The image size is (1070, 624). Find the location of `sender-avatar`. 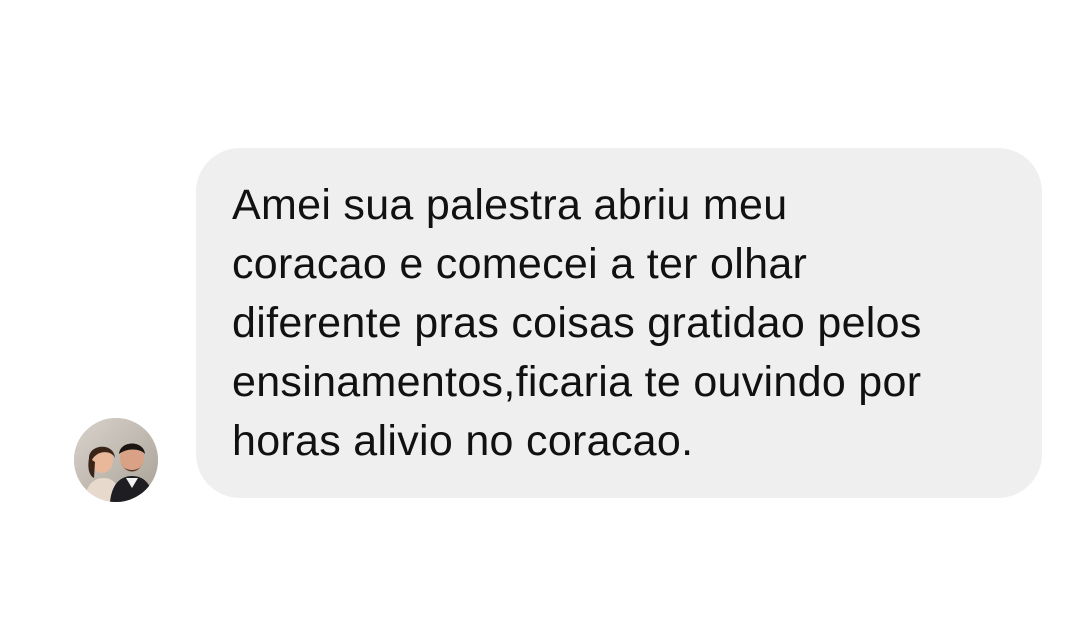

sender-avatar is located at coordinates (116, 460).